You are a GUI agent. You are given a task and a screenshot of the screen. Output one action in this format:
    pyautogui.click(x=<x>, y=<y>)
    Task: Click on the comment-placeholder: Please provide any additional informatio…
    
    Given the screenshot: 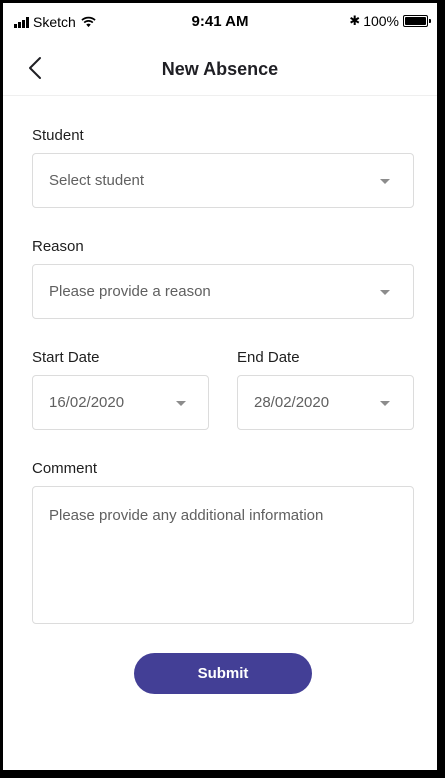 What is the action you would take?
    pyautogui.click(x=186, y=515)
    